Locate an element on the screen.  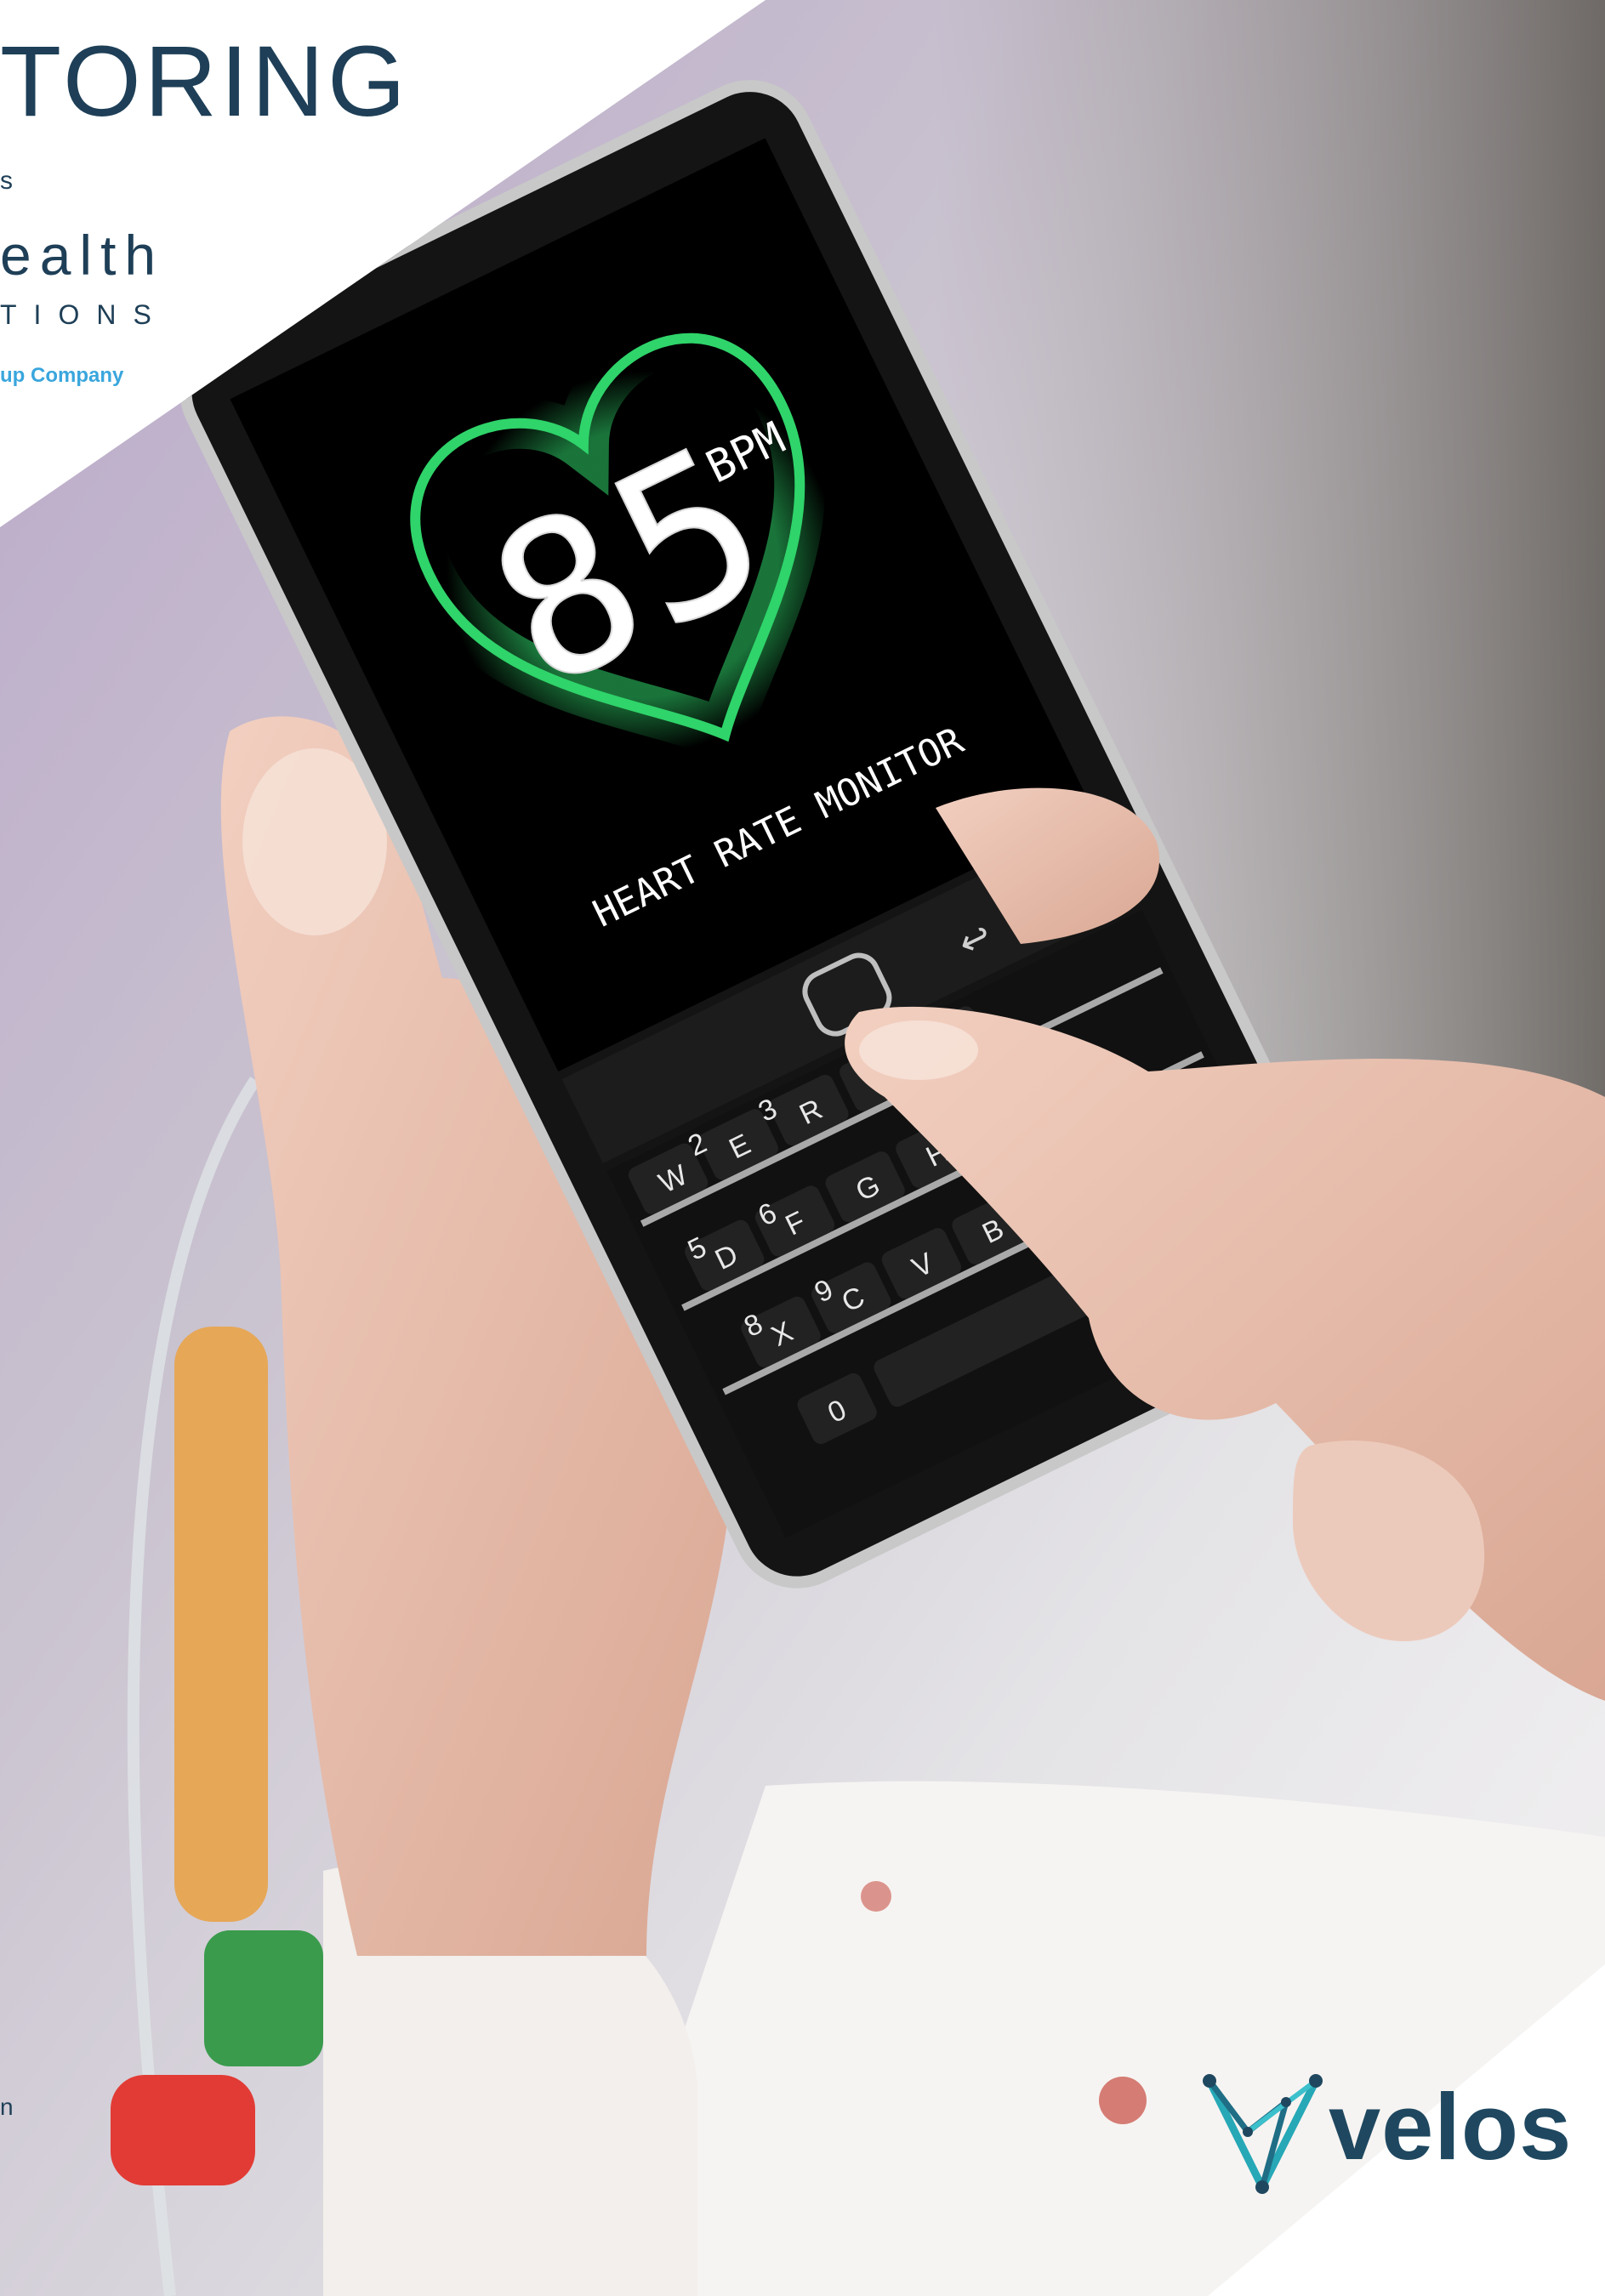
velos-wordmark: velos is located at coordinates (1451, 2127).